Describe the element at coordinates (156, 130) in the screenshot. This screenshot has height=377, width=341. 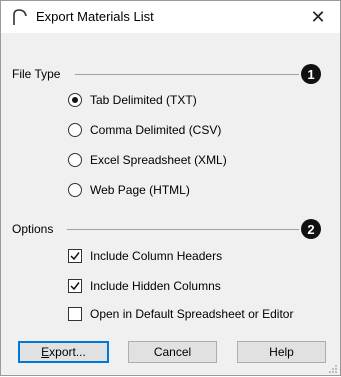
I see `radio-label: Comma Delimited (CSV)` at that location.